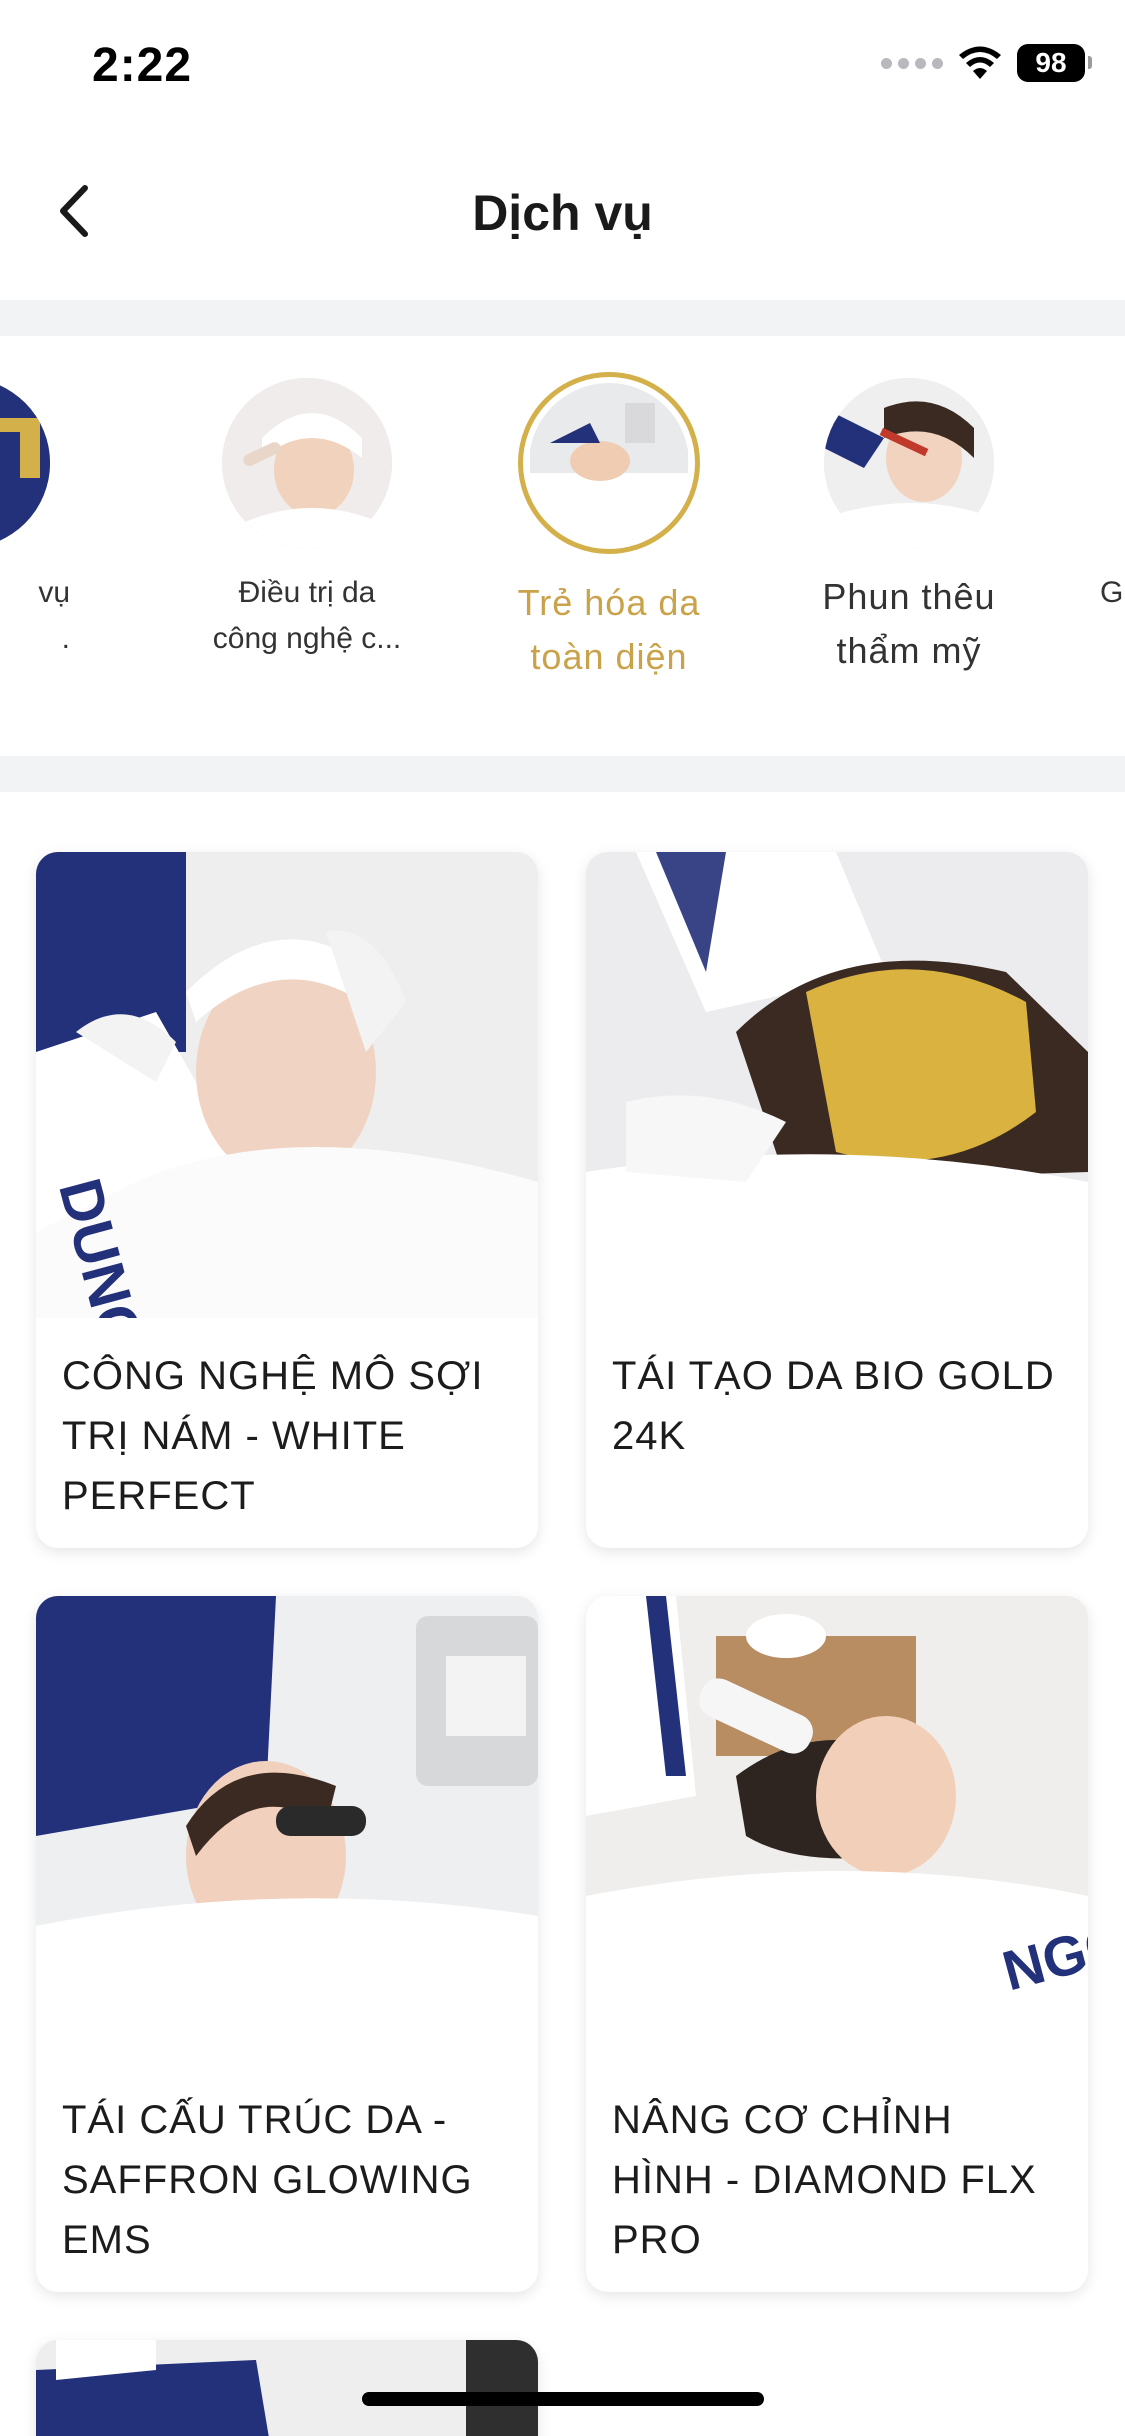 This screenshot has height=2436, width=1125. Describe the element at coordinates (837, 1829) in the screenshot. I see `service-image: NGO` at that location.